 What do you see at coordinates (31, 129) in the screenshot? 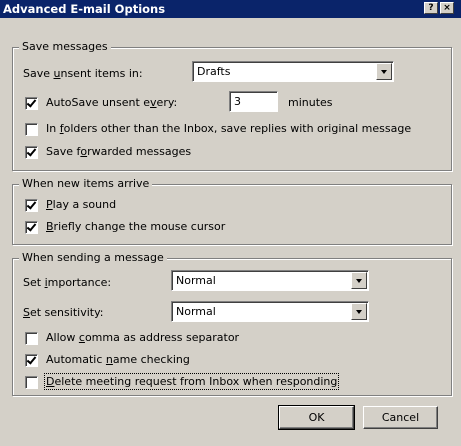
I see `in-folders-checkbox` at bounding box center [31, 129].